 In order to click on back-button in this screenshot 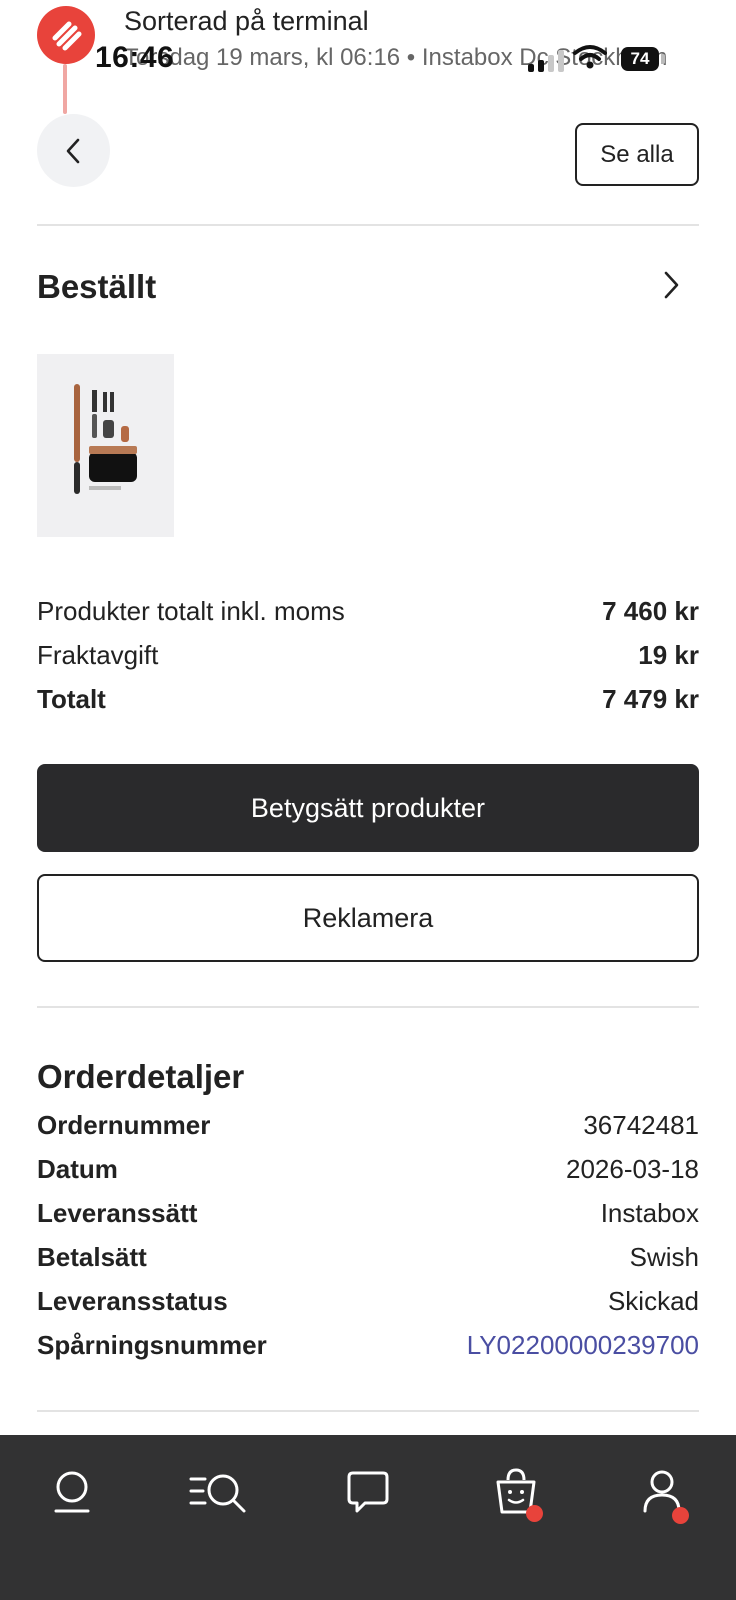, I will do `click(73, 150)`.